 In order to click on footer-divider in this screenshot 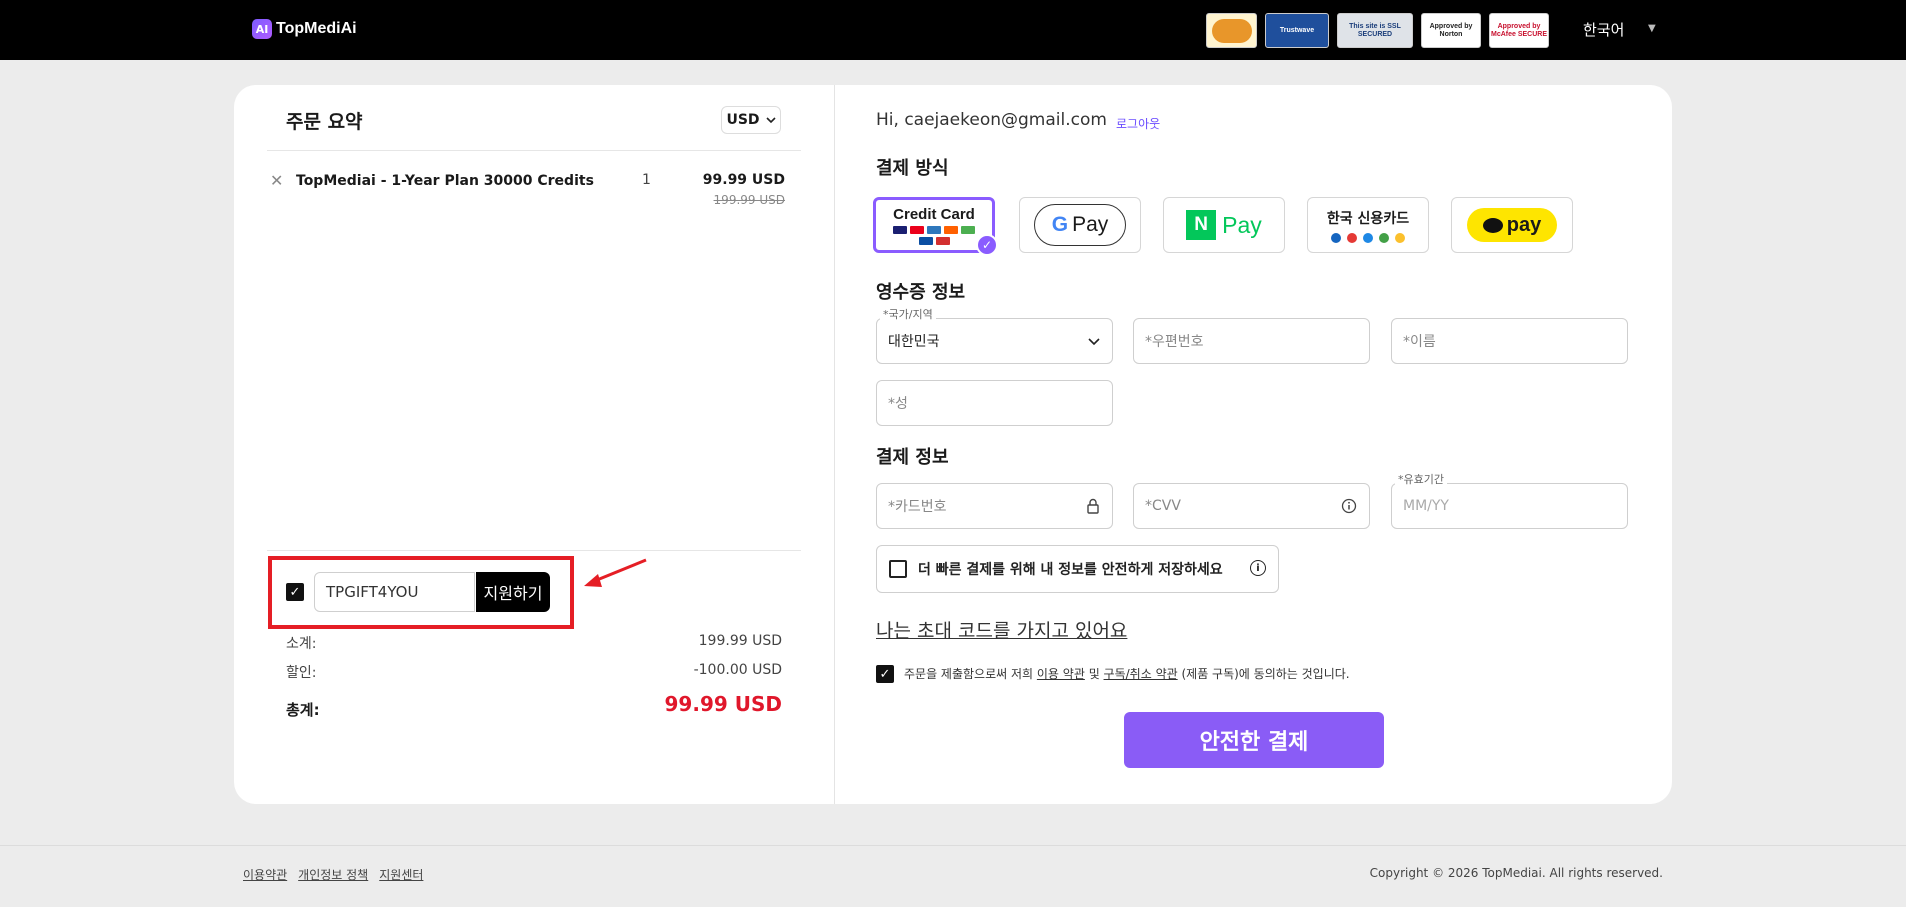, I will do `click(953, 845)`.